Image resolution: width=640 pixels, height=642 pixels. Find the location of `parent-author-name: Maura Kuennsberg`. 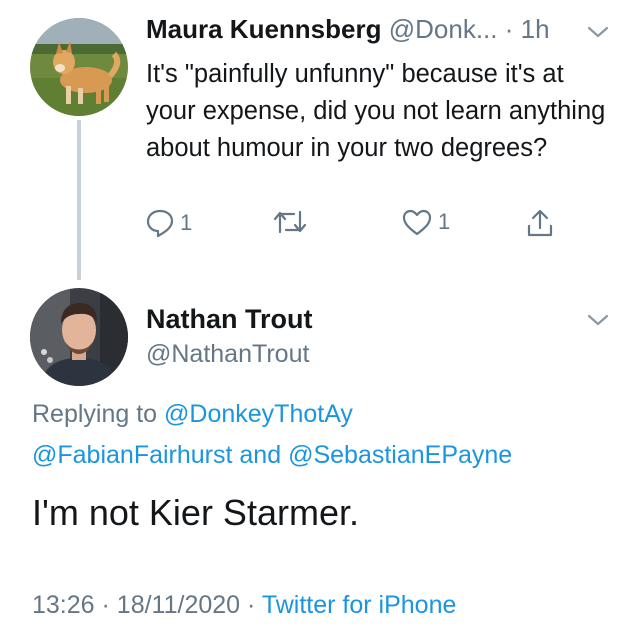

parent-author-name: Maura Kuennsberg is located at coordinates (264, 29).